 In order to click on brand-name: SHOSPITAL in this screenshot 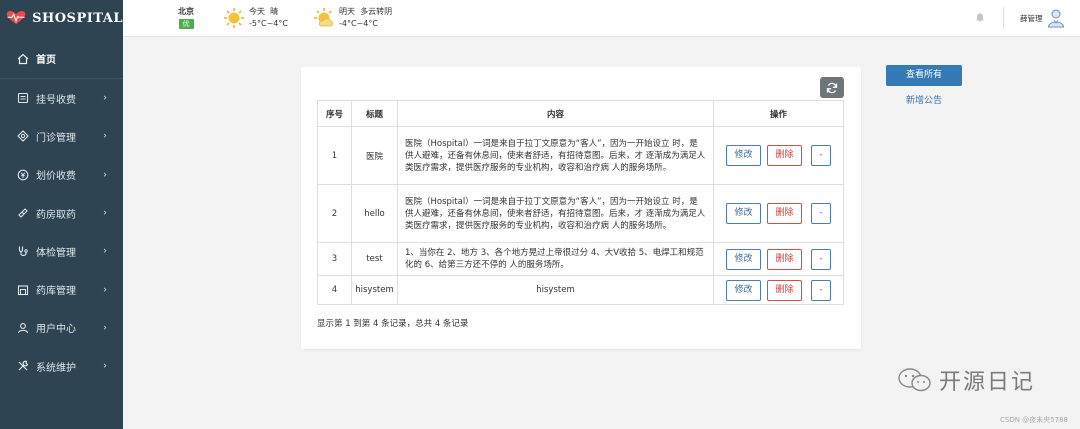, I will do `click(77, 18)`.